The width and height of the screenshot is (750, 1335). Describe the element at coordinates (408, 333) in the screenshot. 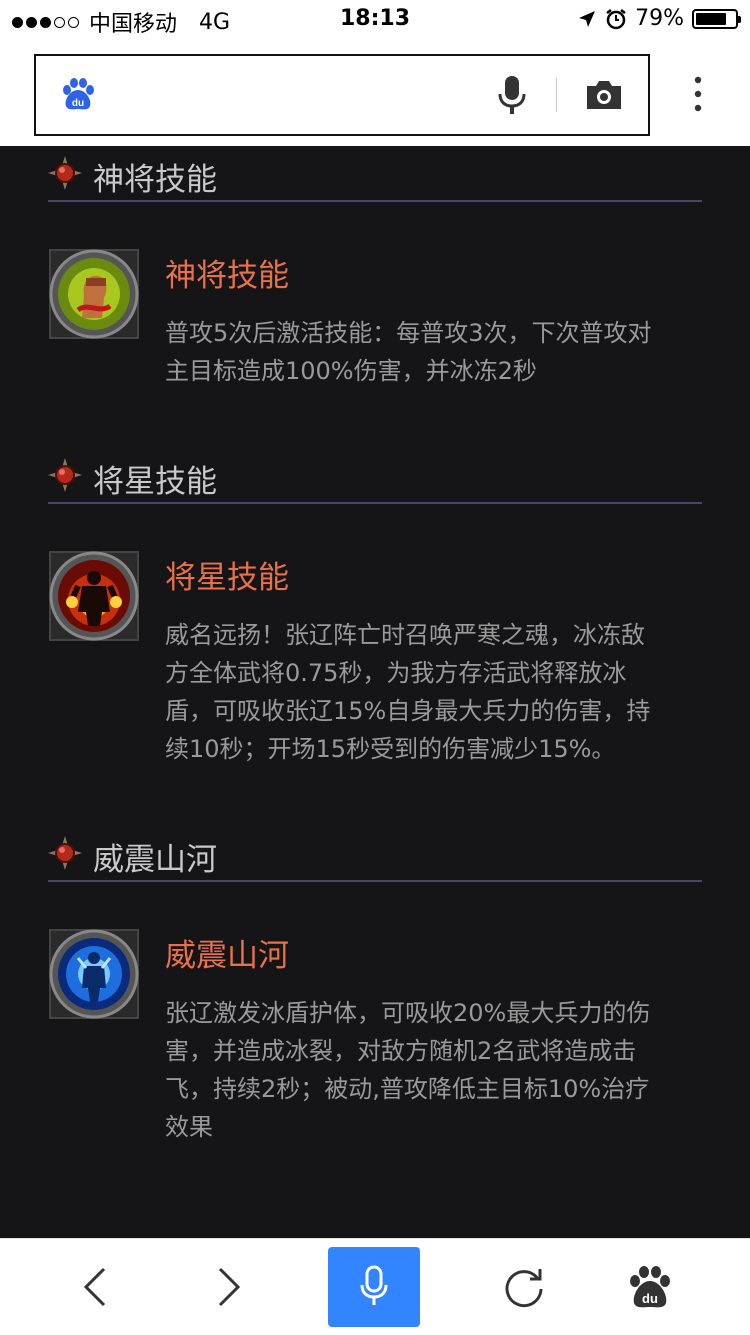

I see `description-line: 普攻5次后激活技能：每普攻3次，下次普攻对` at that location.